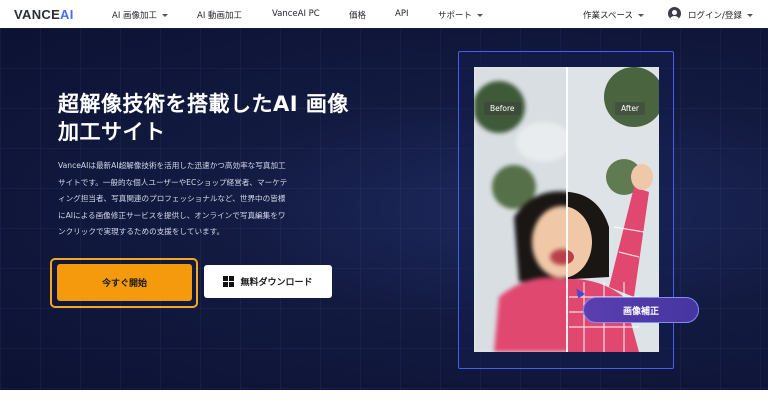  I want to click on vanceai-logo: VANCEAI, so click(44, 14).